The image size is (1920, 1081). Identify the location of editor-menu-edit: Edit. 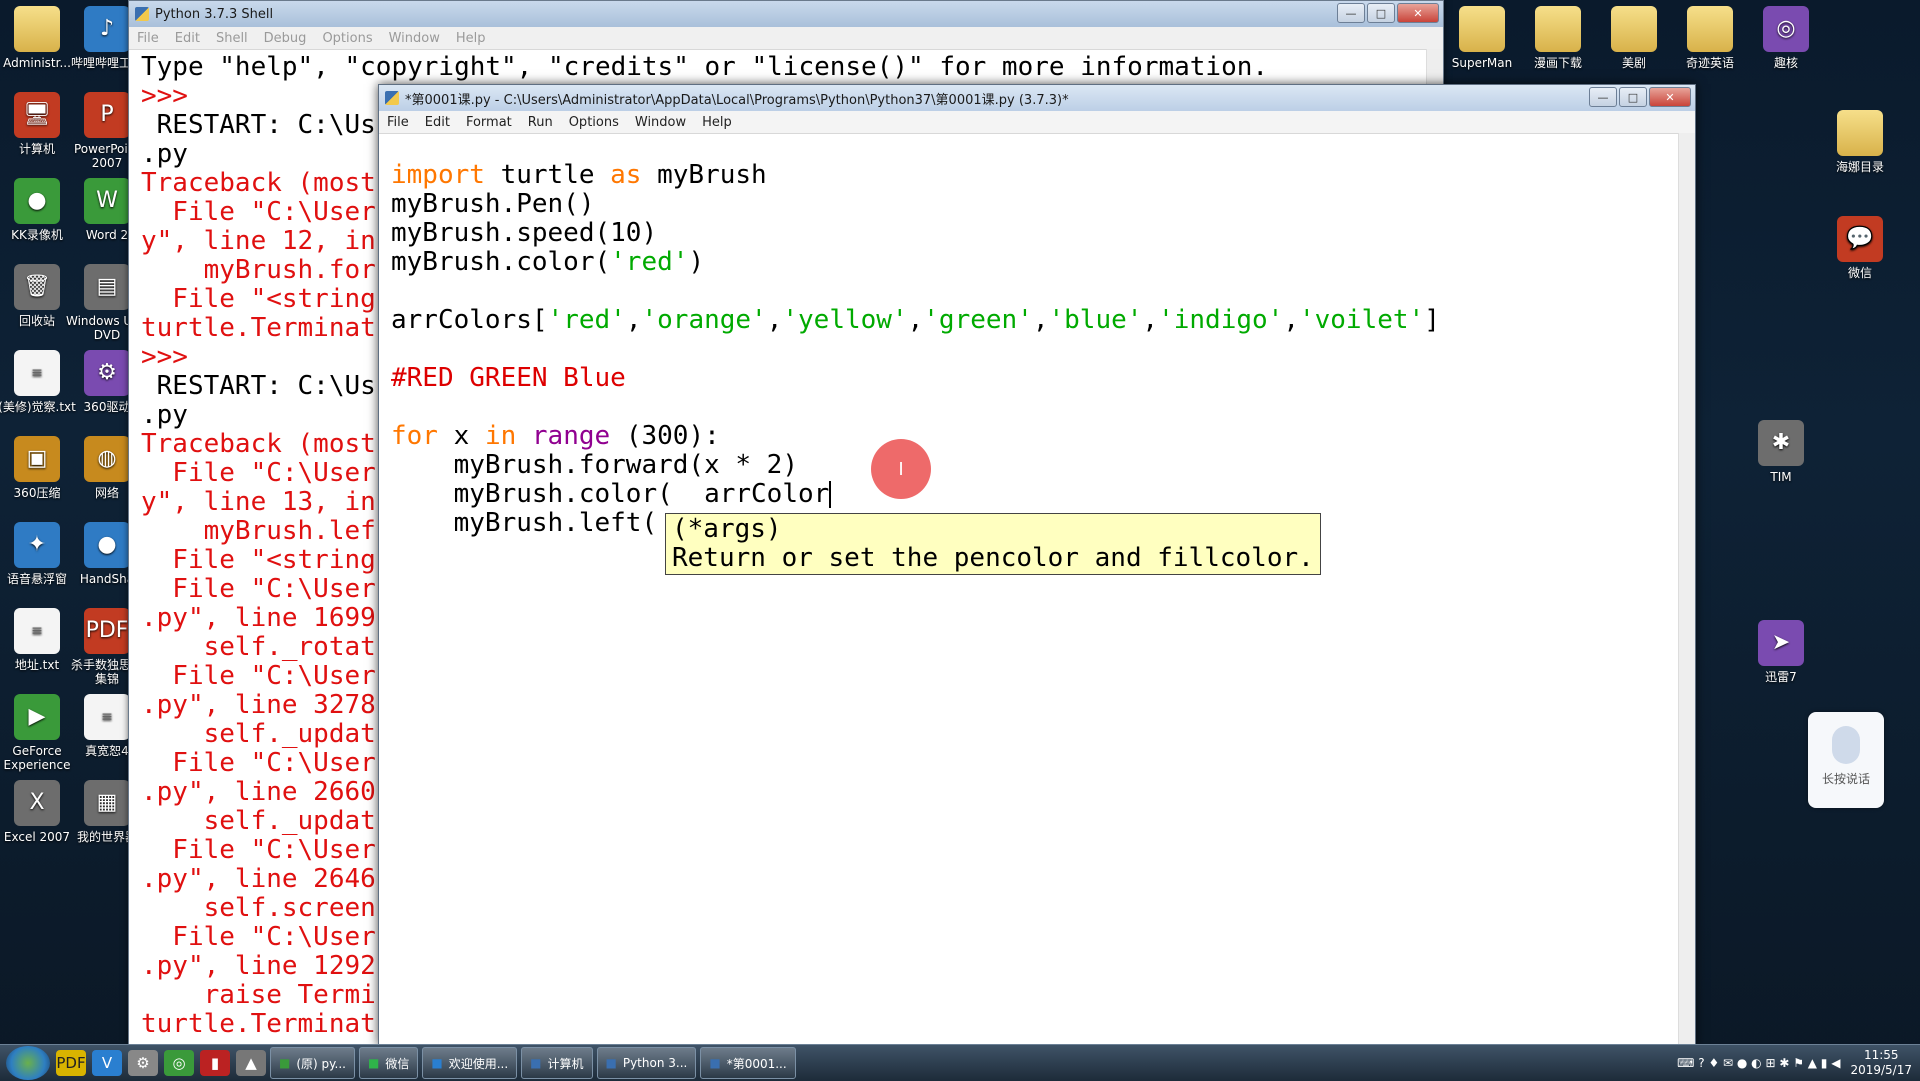
(437, 122).